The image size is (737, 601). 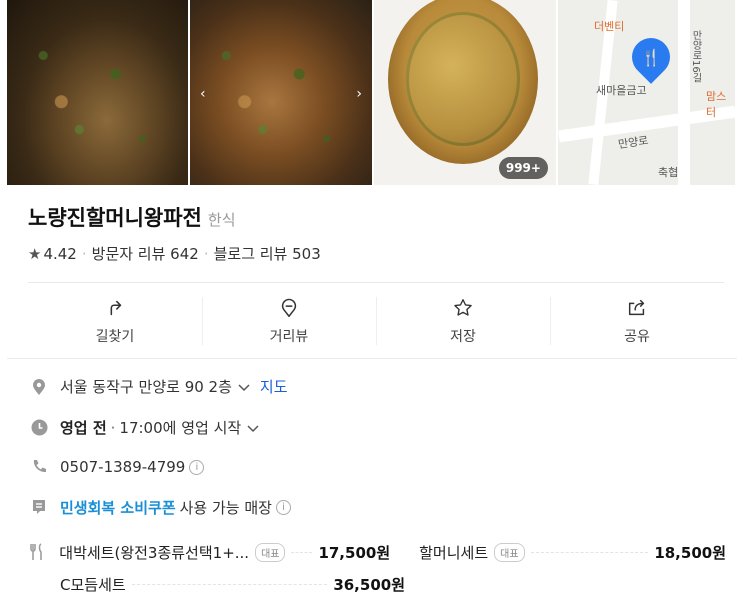 I want to click on streetview-icon, so click(x=289, y=307).